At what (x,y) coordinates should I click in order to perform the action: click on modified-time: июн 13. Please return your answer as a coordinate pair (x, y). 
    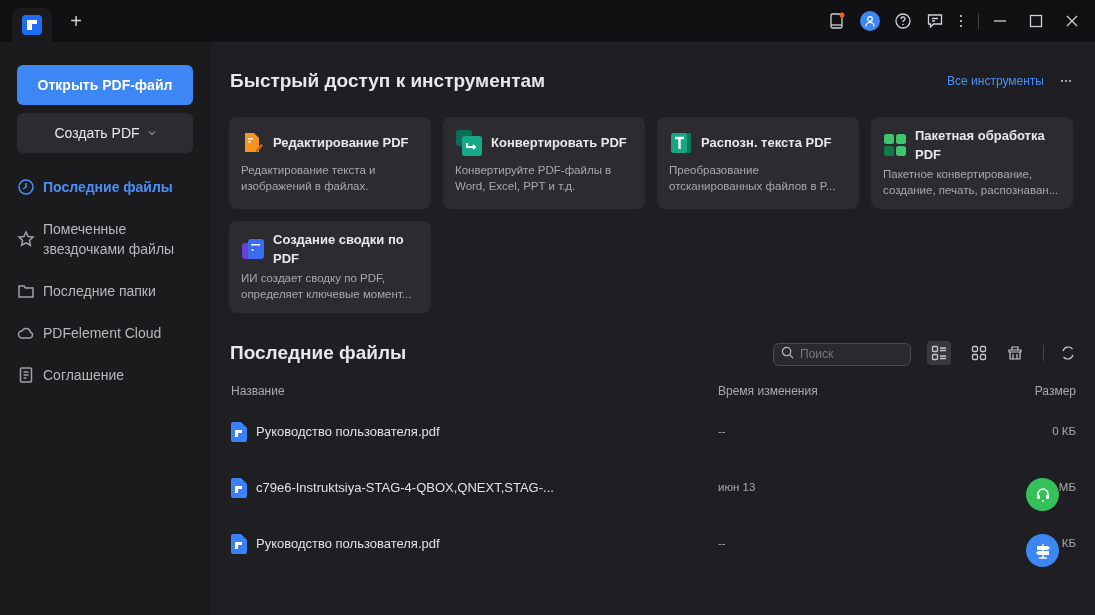
    Looking at the image, I should click on (737, 488).